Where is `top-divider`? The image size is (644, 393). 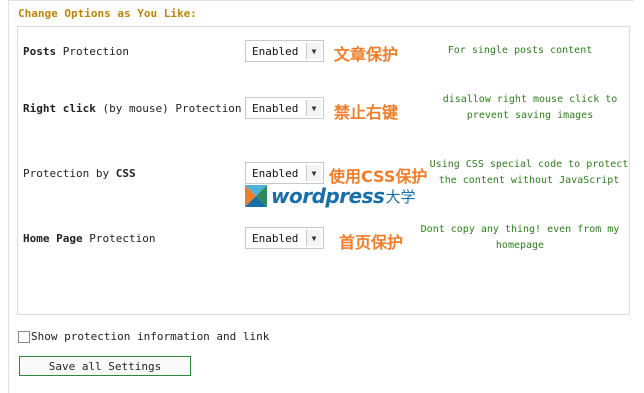 top-divider is located at coordinates (321, 0).